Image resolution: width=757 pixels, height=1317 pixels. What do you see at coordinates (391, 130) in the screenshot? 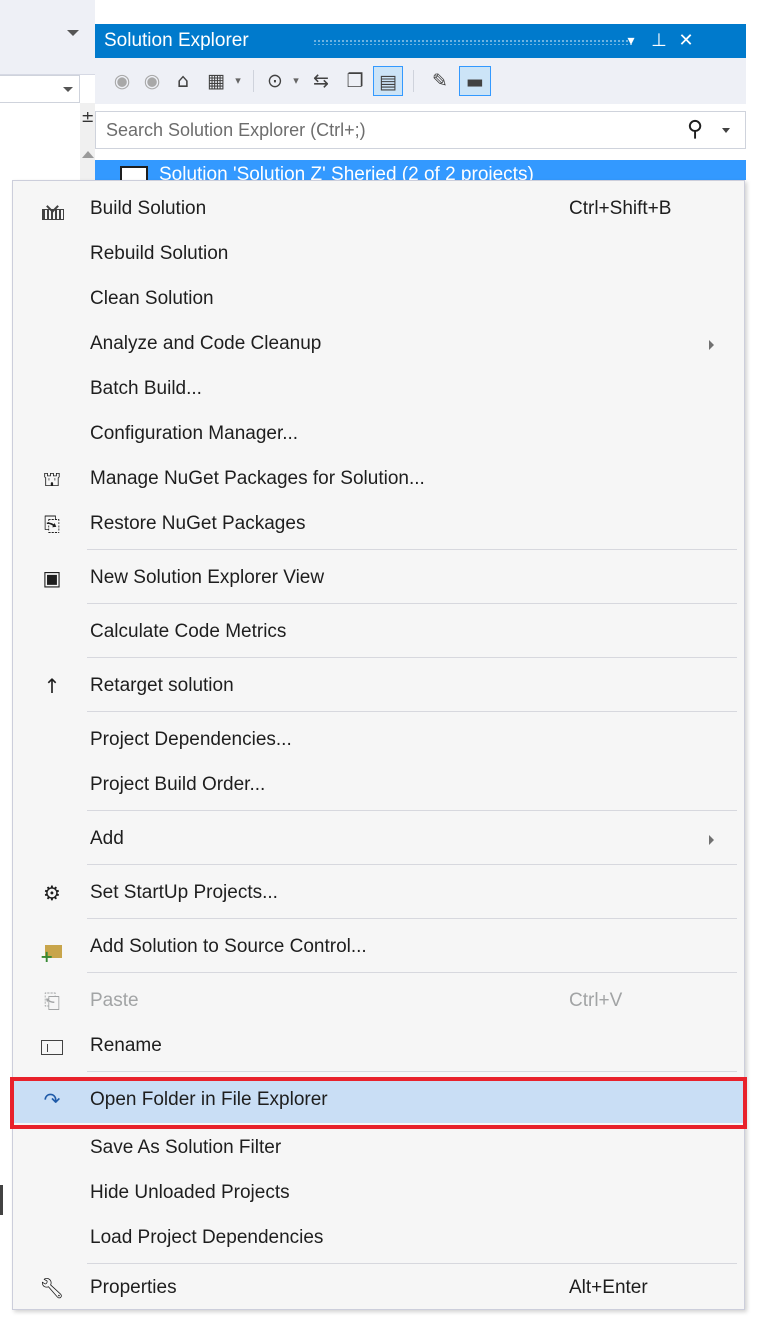
I see `search-input` at bounding box center [391, 130].